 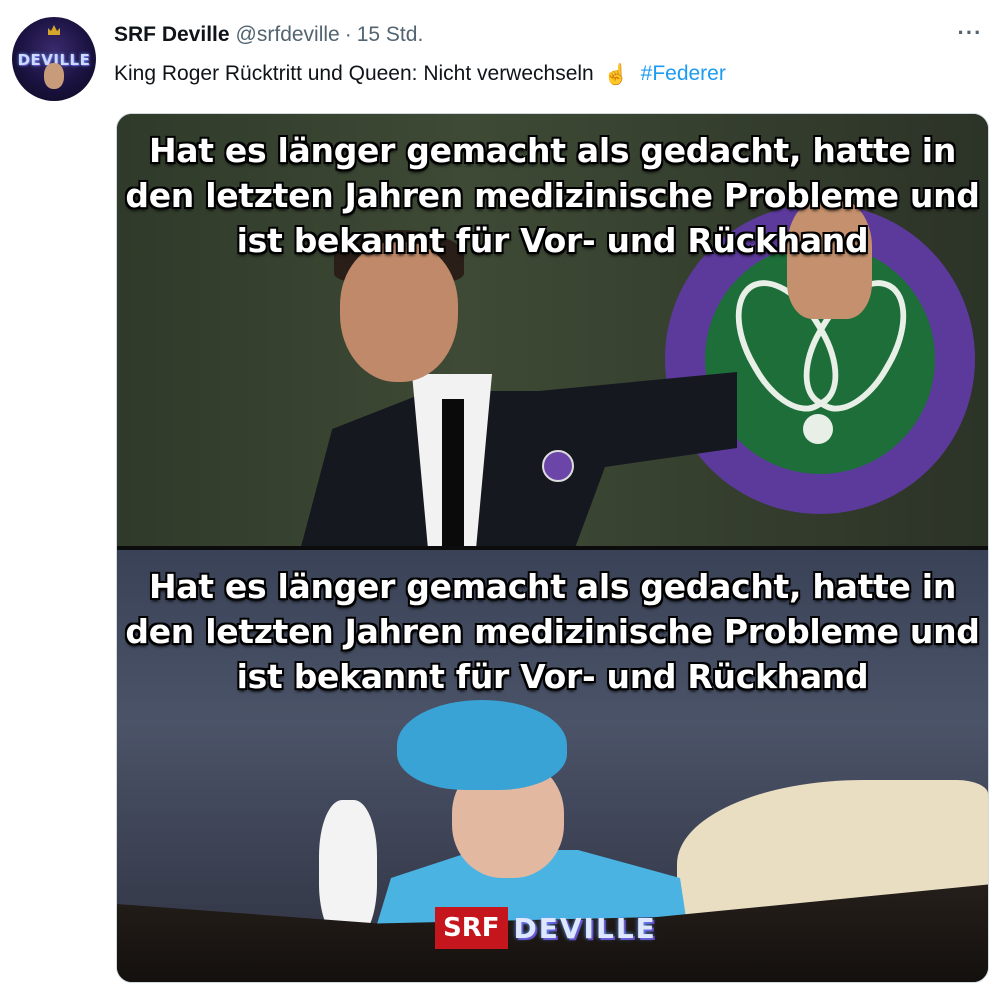 I want to click on more-options-button: ···, so click(x=970, y=33).